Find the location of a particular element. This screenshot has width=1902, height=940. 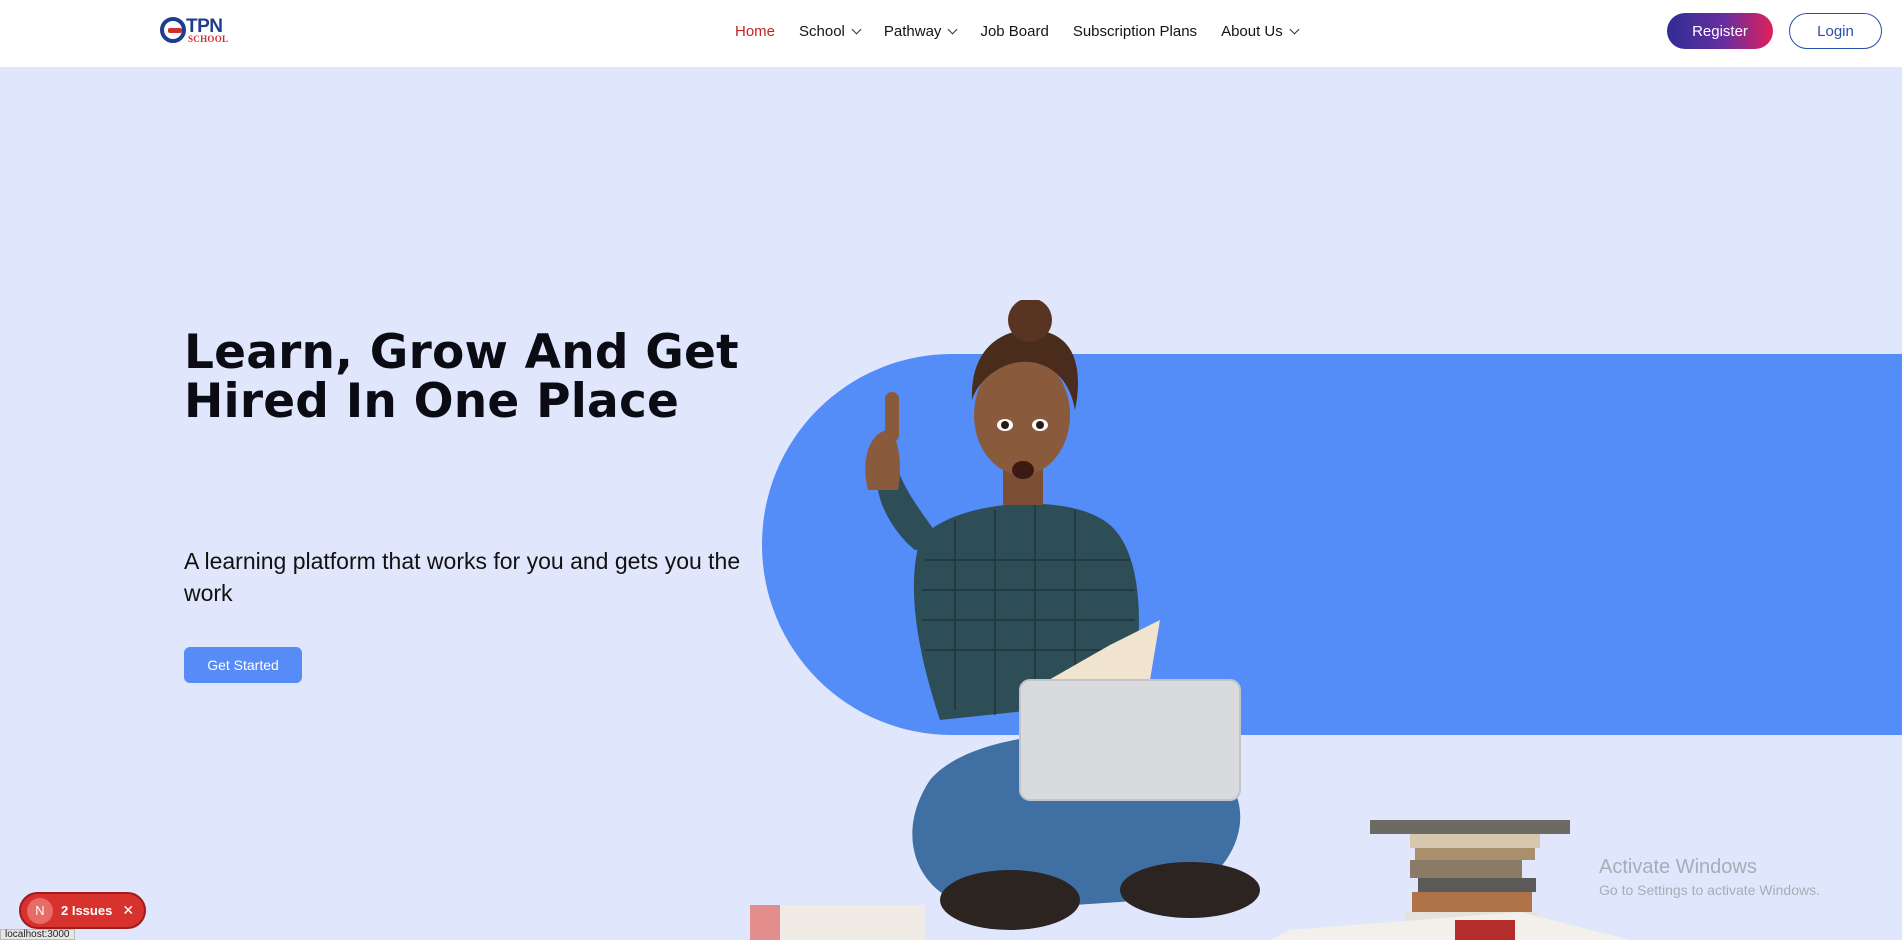

nav-item-subscription-plans: Subscription Plans is located at coordinates (1135, 31).